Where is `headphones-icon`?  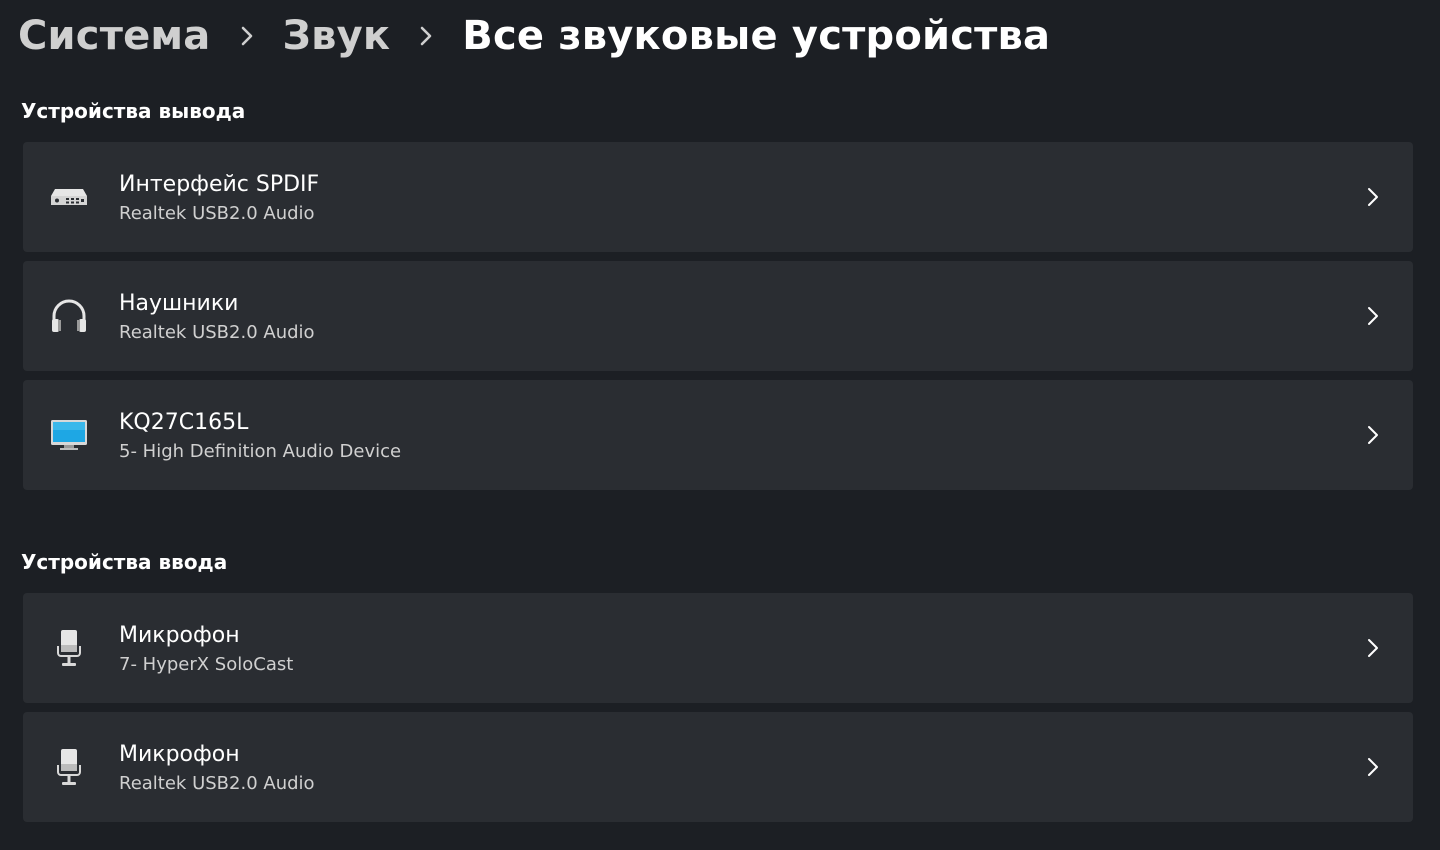
headphones-icon is located at coordinates (69, 316).